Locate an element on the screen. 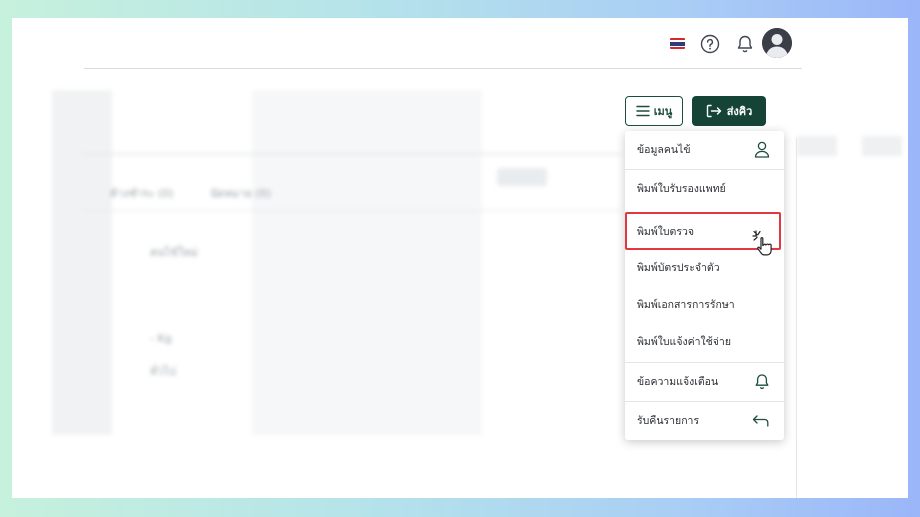 Image resolution: width=920 pixels, height=517 pixels. menu-item-return-items: รับคืนรายการ is located at coordinates (704, 420).